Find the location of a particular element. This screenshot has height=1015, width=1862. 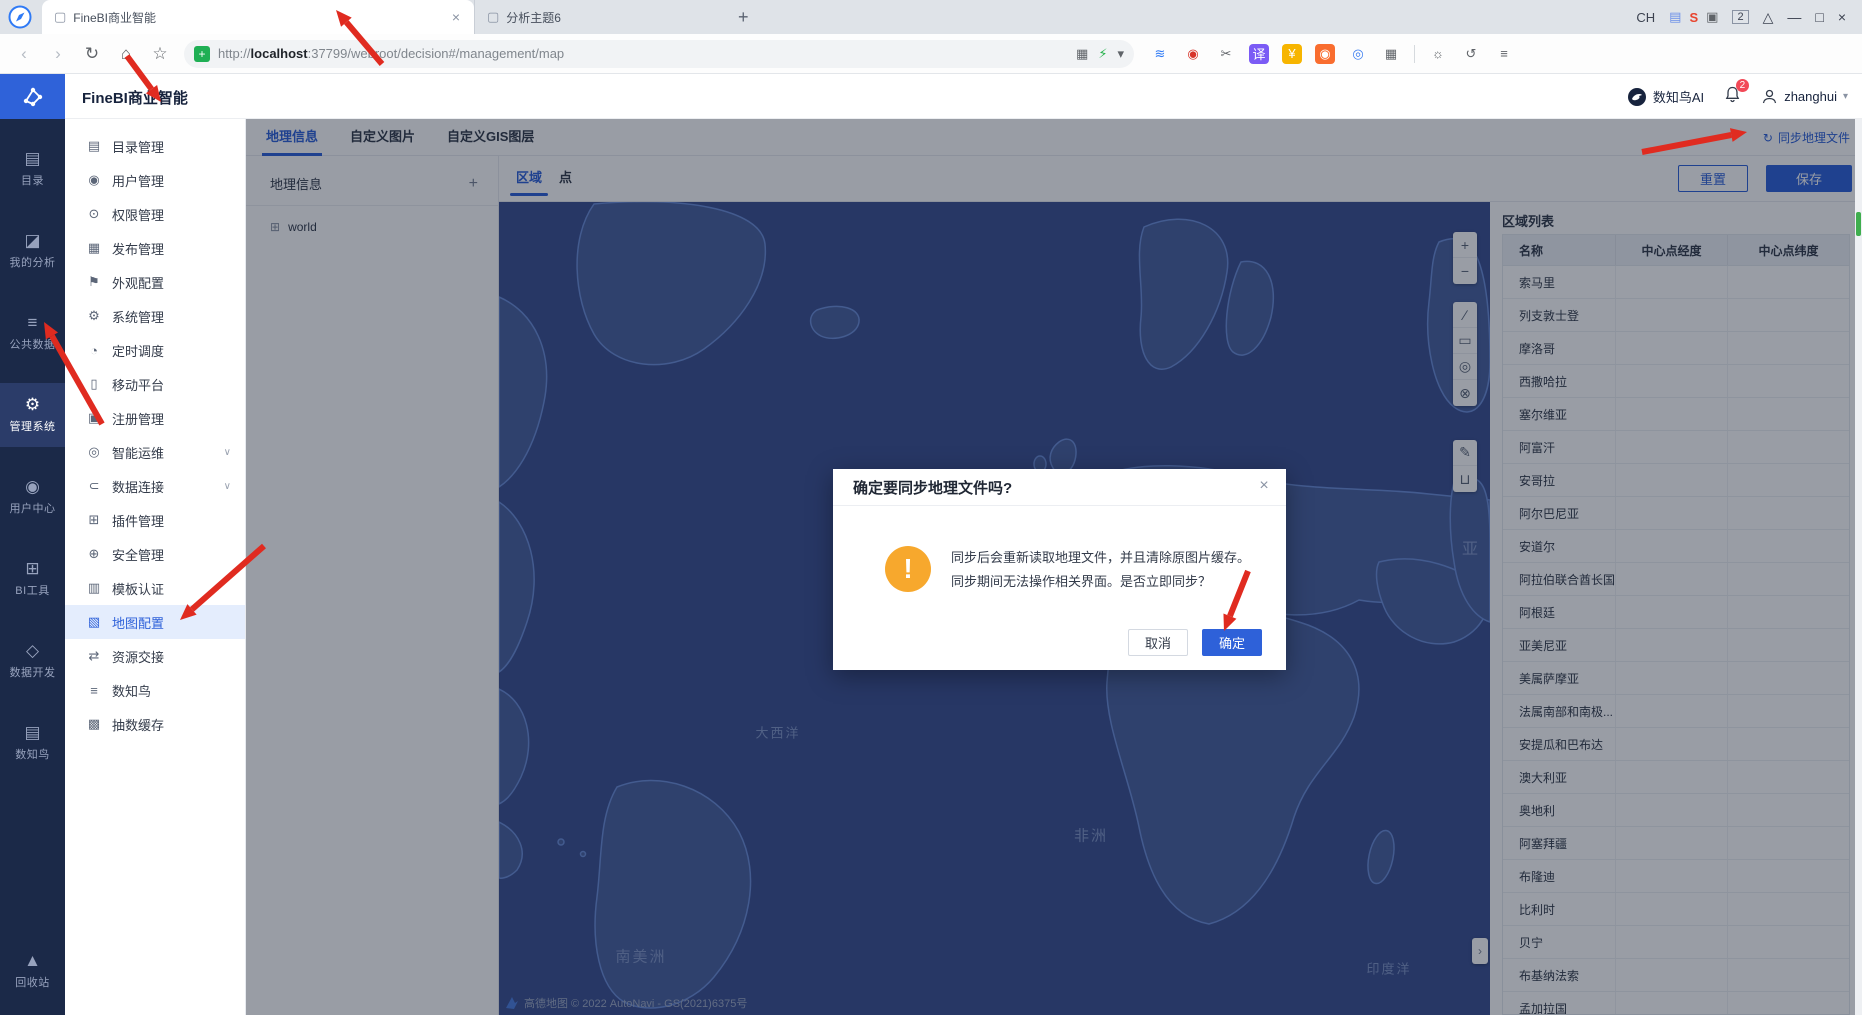

forward-icon: › is located at coordinates (58, 54).